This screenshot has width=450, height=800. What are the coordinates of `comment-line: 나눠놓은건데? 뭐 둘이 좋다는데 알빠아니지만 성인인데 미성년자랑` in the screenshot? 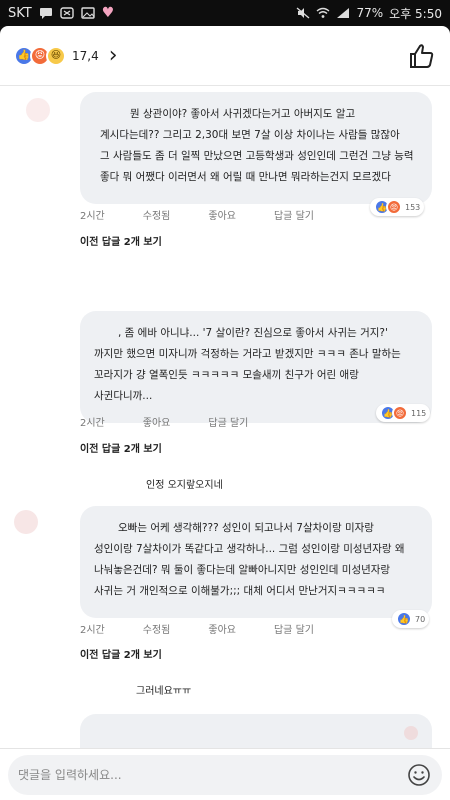 It's located at (242, 570).